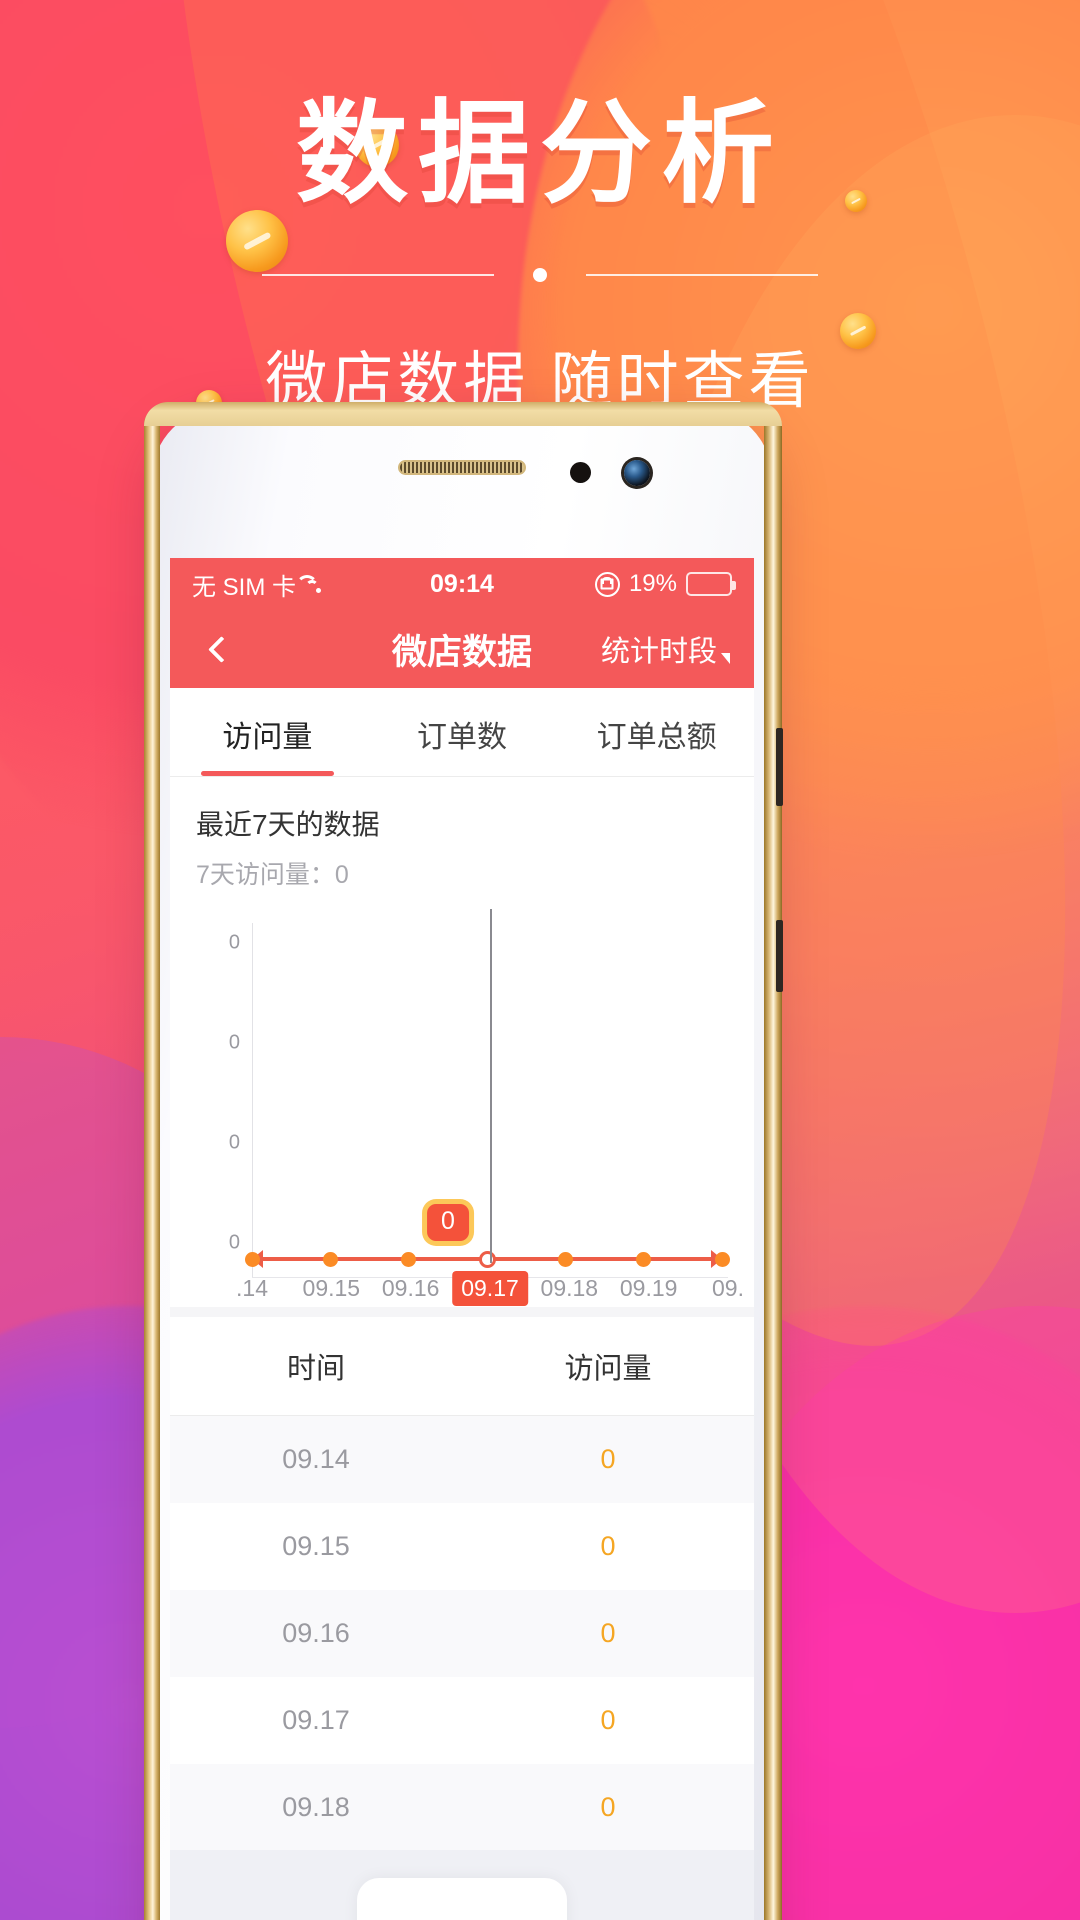 The height and width of the screenshot is (1920, 1080). What do you see at coordinates (462, 1899) in the screenshot?
I see `home-button` at bounding box center [462, 1899].